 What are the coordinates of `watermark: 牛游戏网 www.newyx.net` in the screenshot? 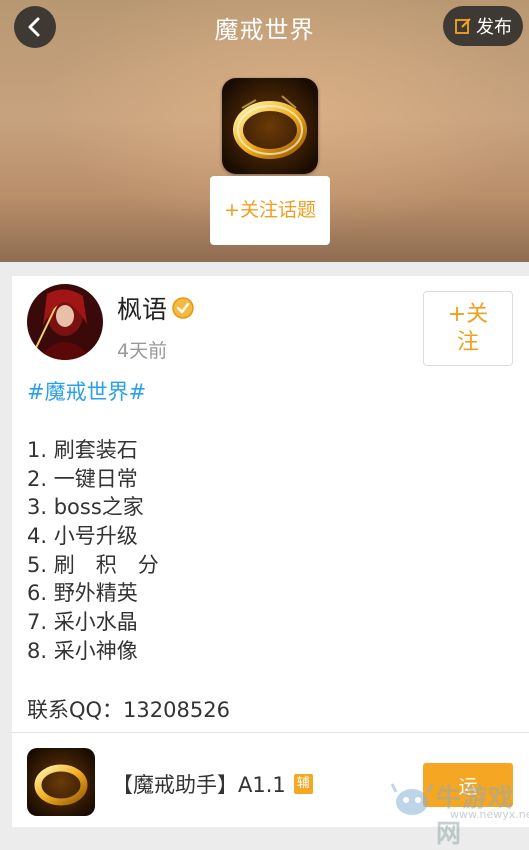 It's located at (457, 809).